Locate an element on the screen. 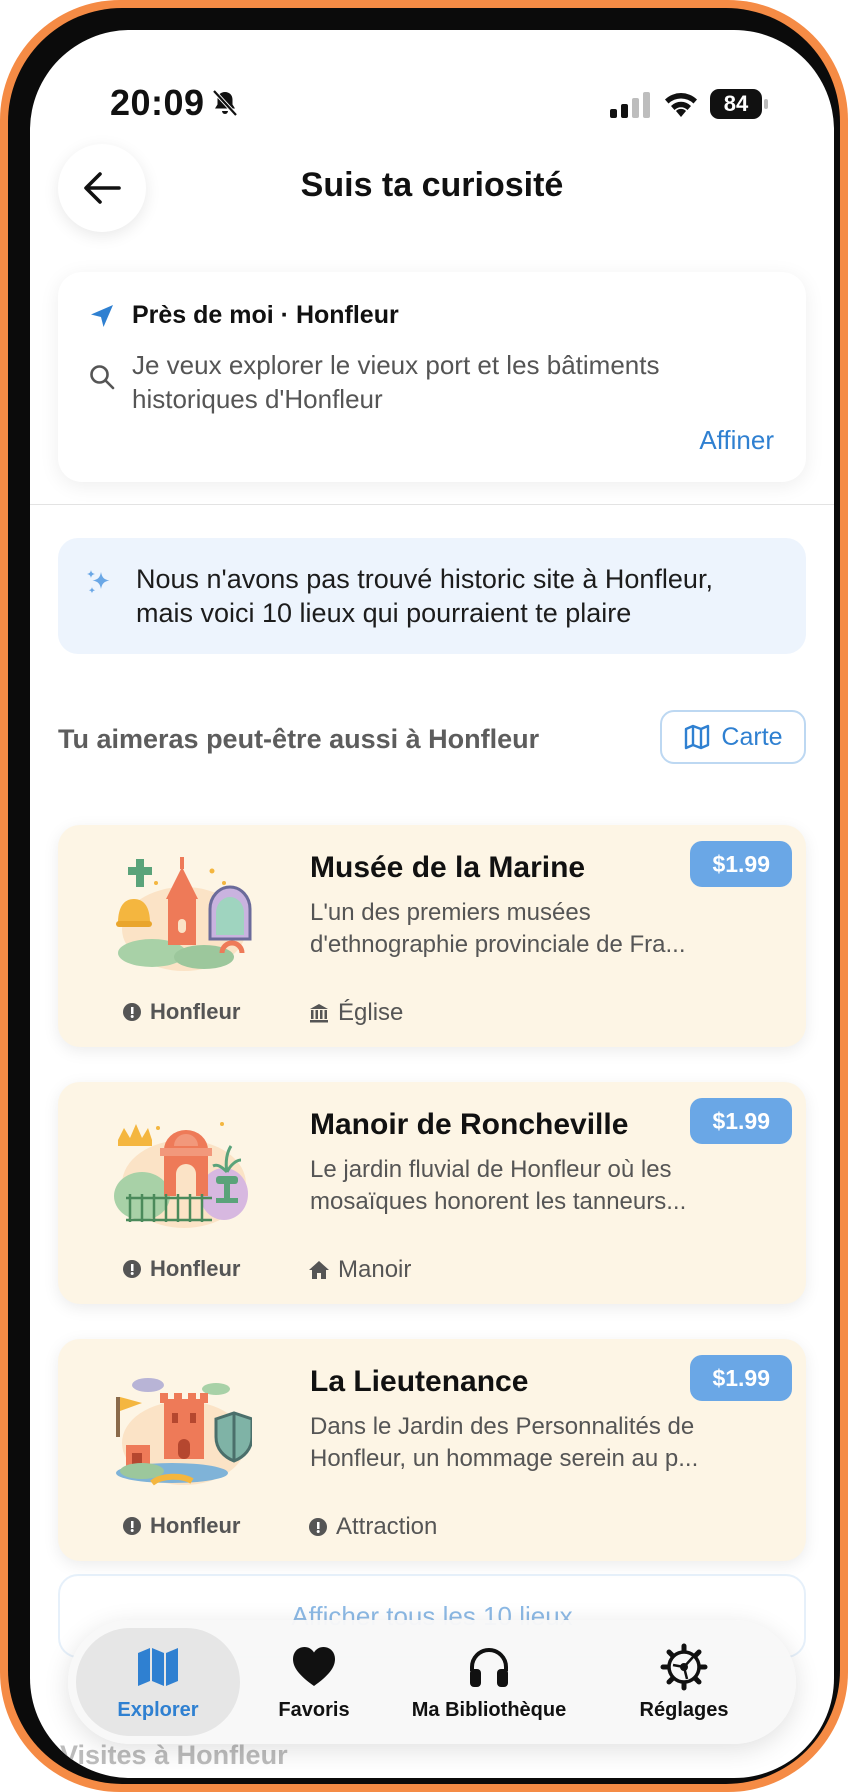 The width and height of the screenshot is (848, 1792). place-category: Église is located at coordinates (355, 1013).